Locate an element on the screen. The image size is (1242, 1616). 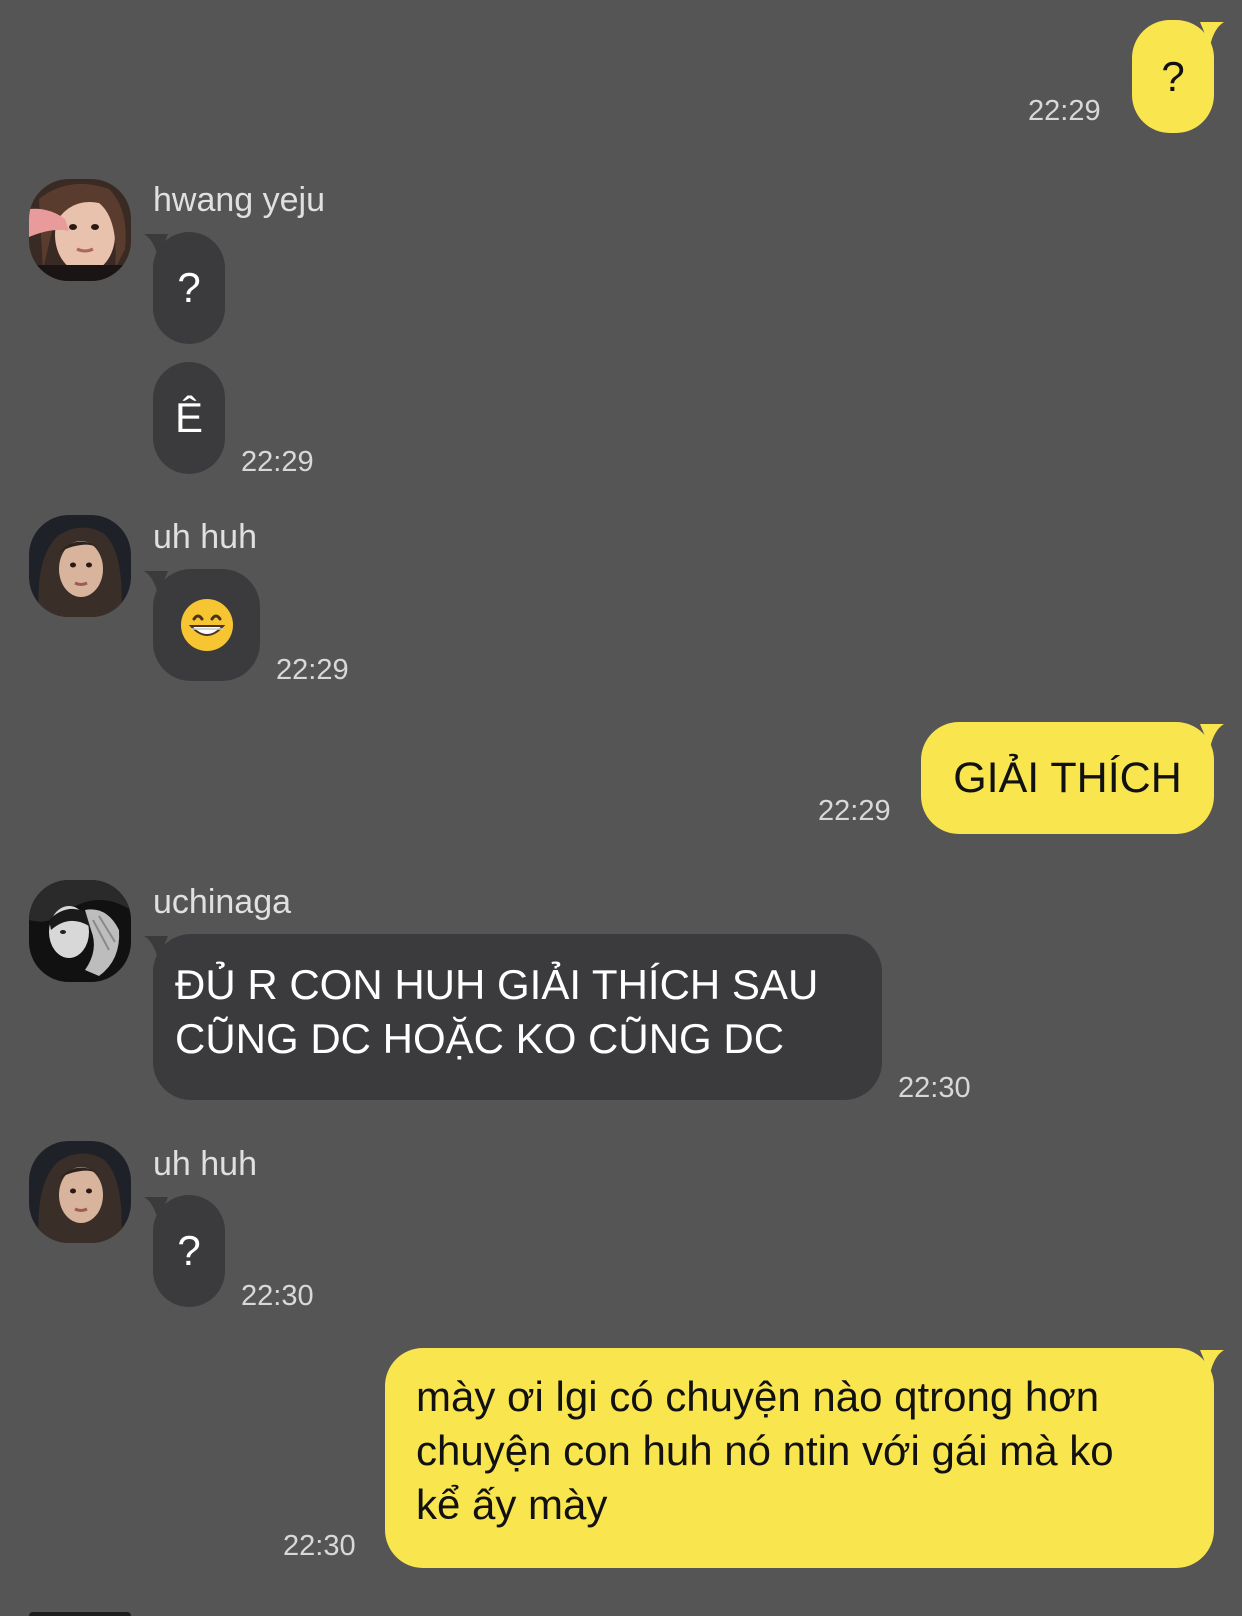
sender-name: hwang yeju is located at coordinates (239, 200).